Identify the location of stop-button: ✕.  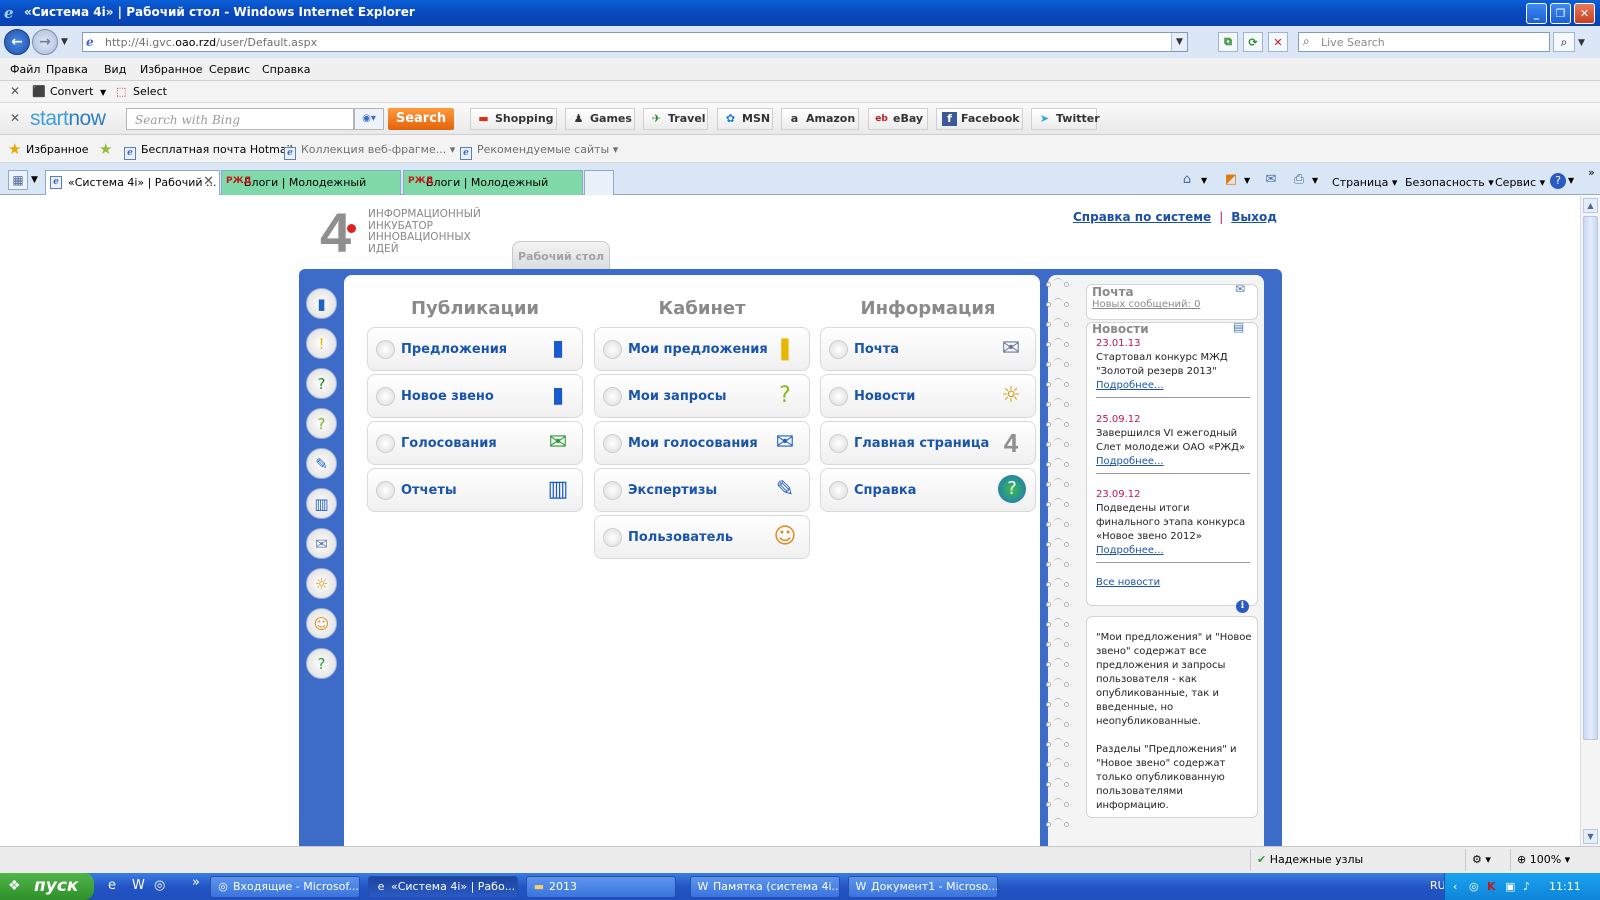
(1278, 42).